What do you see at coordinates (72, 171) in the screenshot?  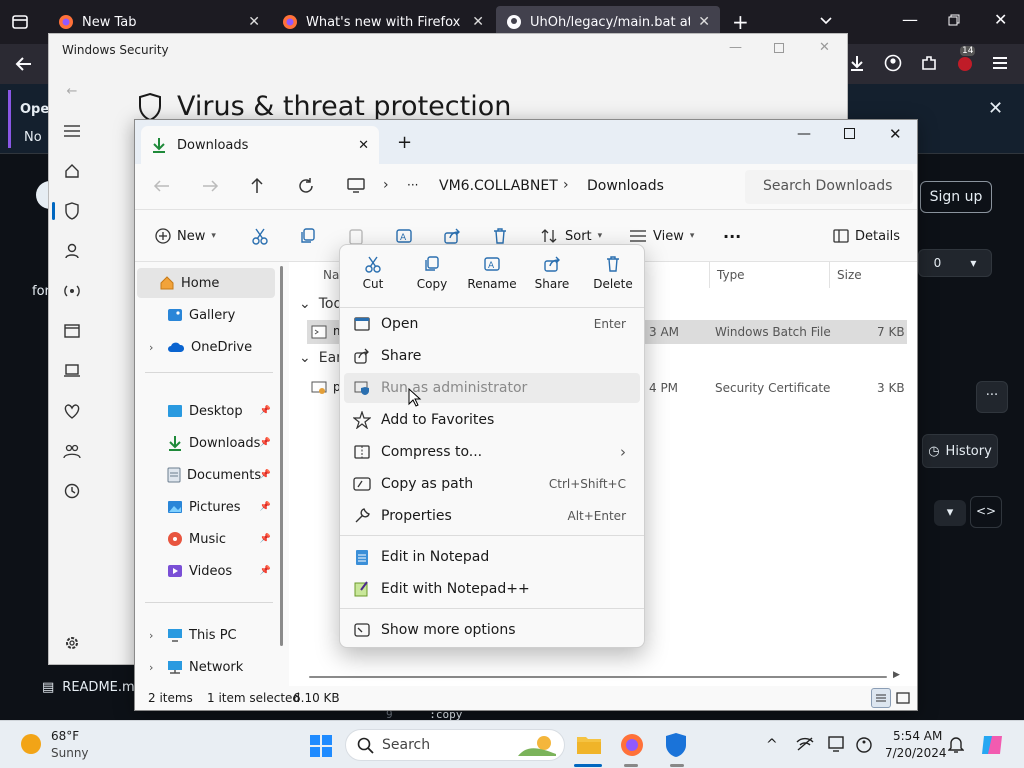 I see `home-icon` at bounding box center [72, 171].